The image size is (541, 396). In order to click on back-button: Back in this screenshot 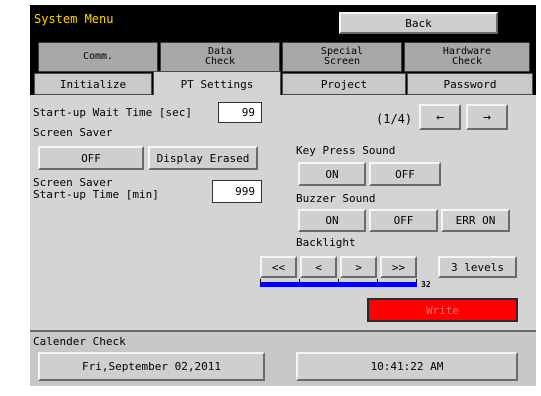, I will do `click(418, 23)`.